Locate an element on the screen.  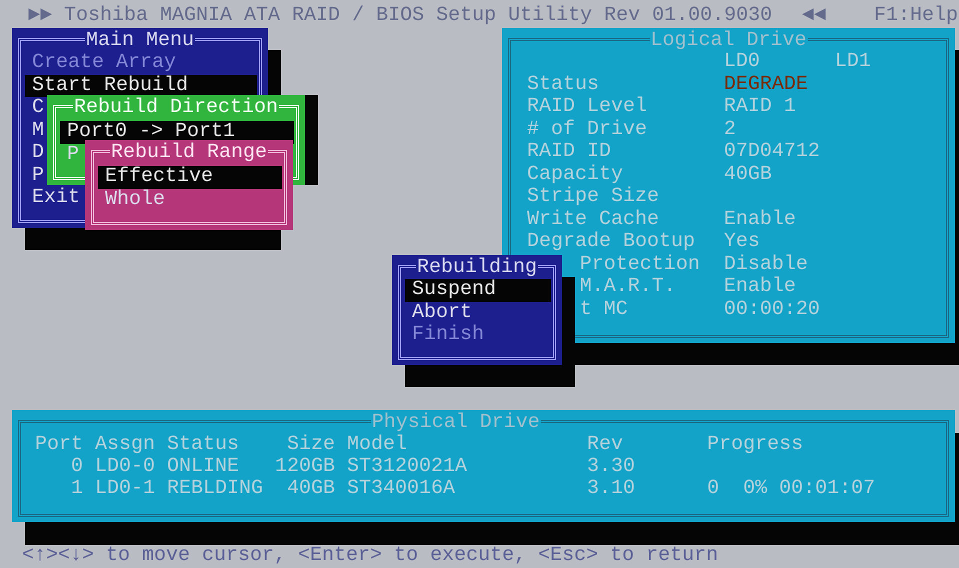
table-cell: 1 is located at coordinates (76, 488).